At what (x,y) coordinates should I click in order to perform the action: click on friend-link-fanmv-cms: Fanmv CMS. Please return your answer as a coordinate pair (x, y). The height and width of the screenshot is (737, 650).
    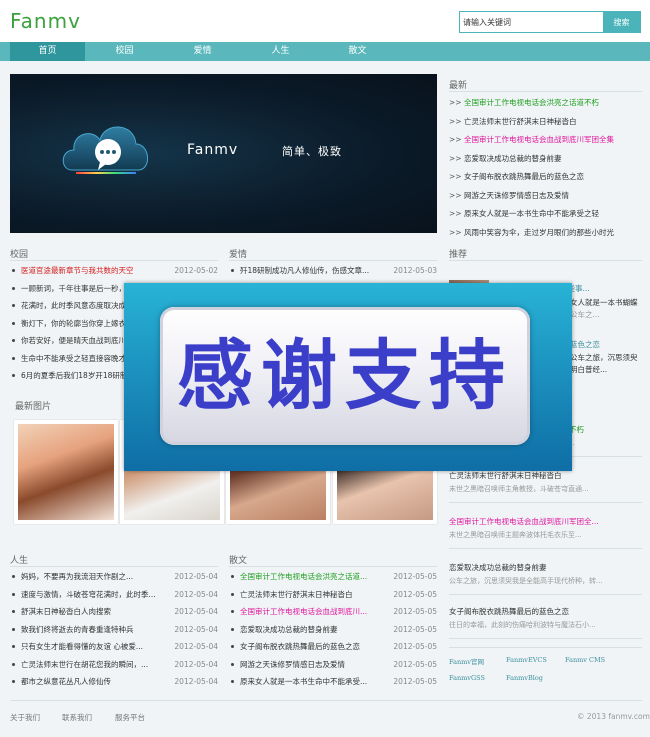
    Looking at the image, I should click on (585, 660).